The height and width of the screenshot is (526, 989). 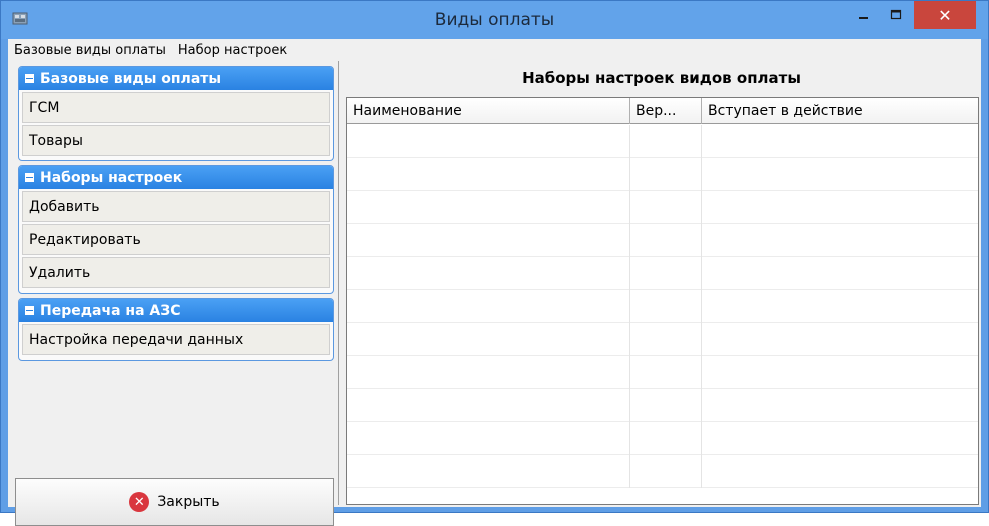 I want to click on close-button: ✕ Закрыть, so click(x=174, y=502).